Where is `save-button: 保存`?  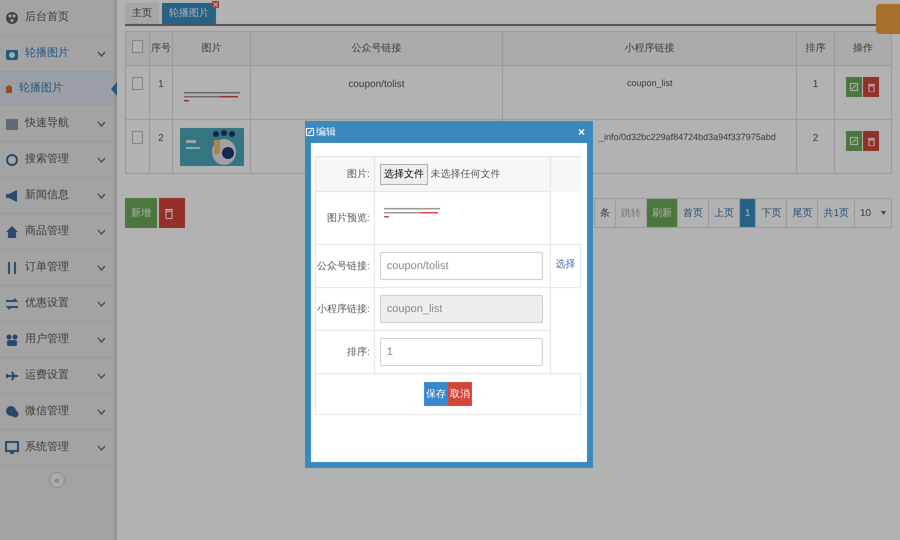 save-button: 保存 is located at coordinates (436, 394).